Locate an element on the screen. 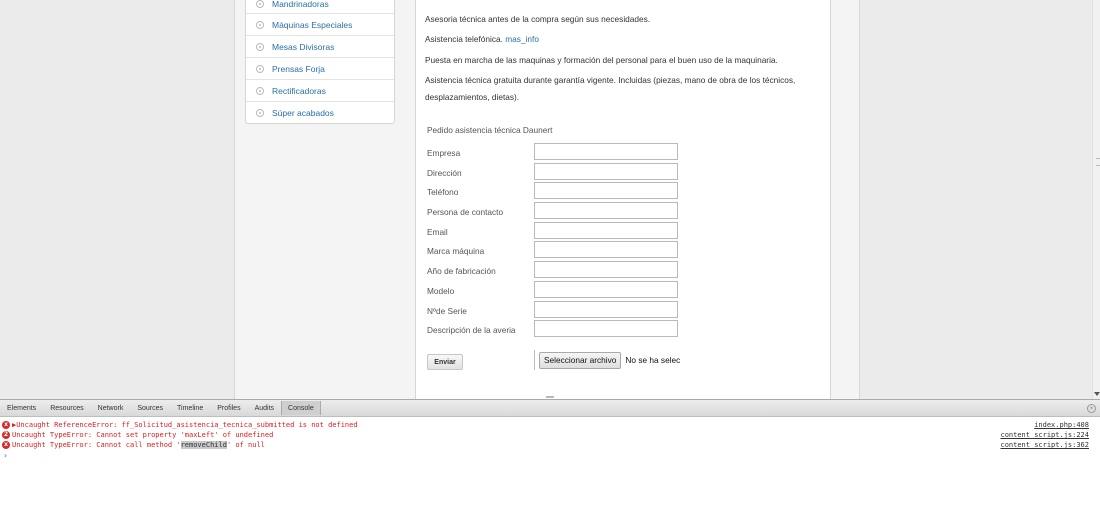 The width and height of the screenshot is (1100, 515). marca-maquina-input is located at coordinates (606, 249).